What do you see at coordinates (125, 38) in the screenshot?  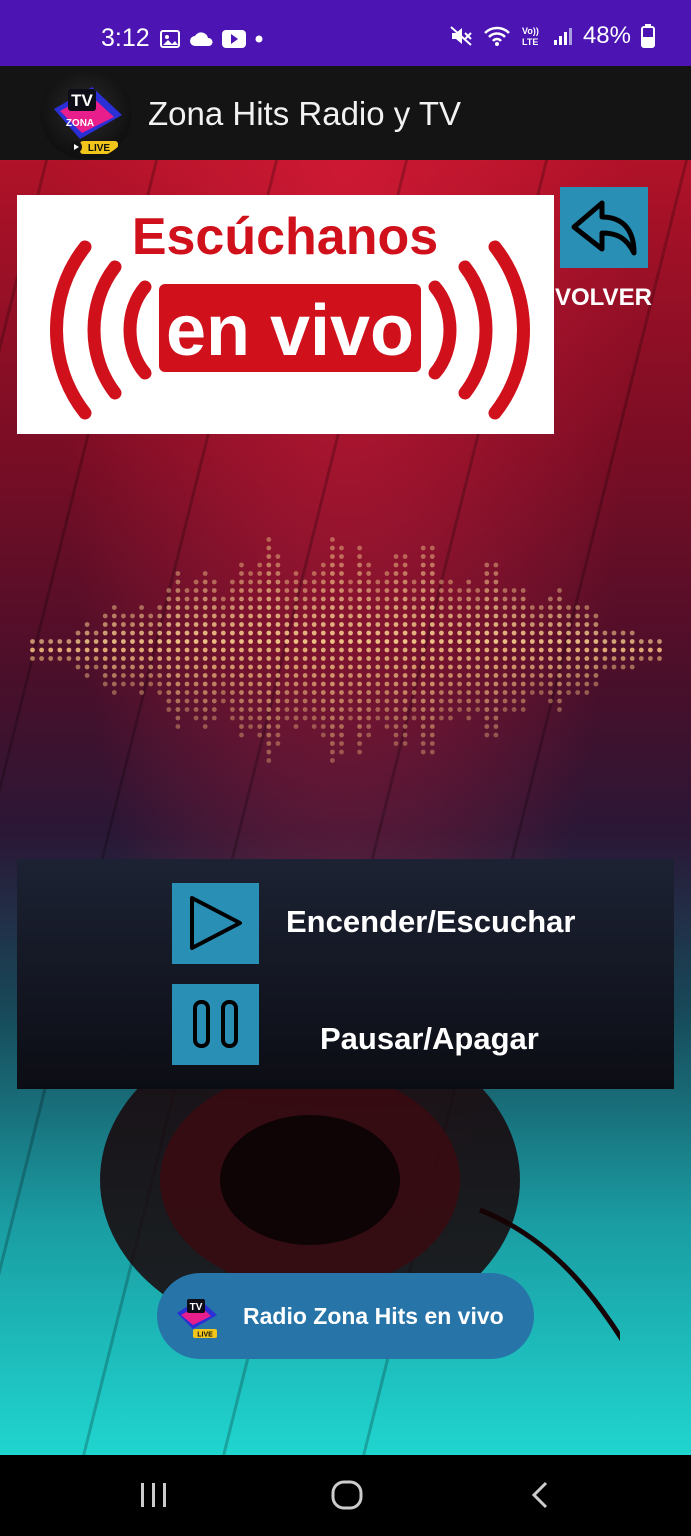 I see `status-time: 3:12` at bounding box center [125, 38].